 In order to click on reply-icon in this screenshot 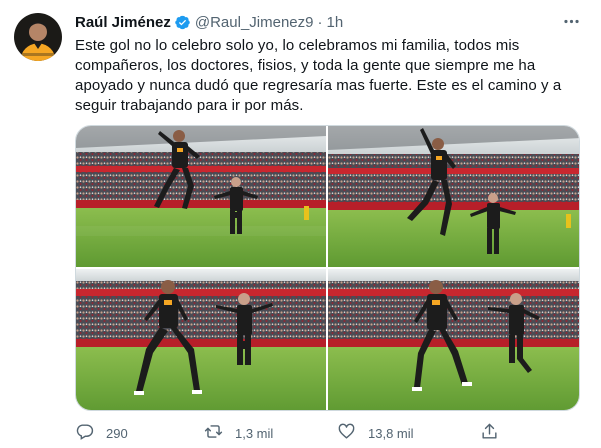, I will do `click(84, 433)`.